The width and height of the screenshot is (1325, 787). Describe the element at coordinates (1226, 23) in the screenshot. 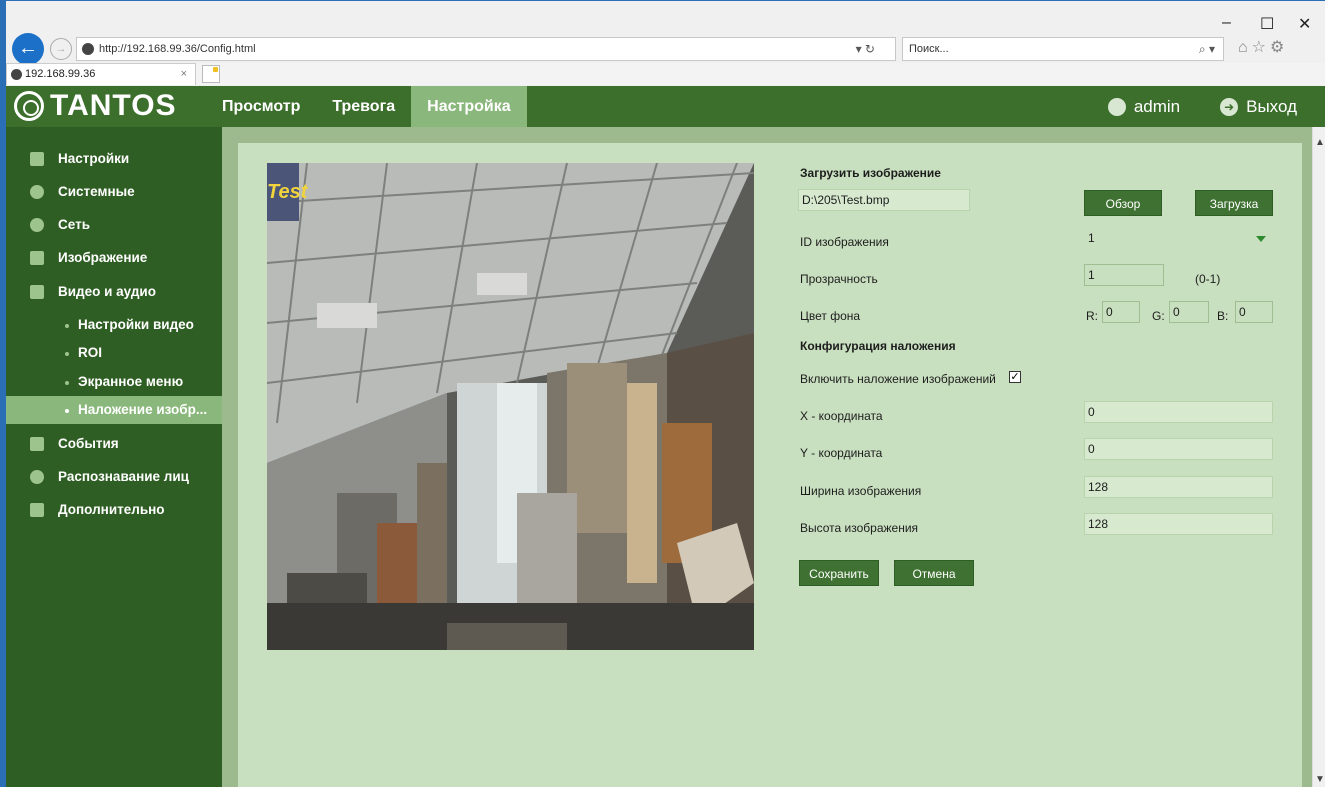

I see `minimize-button: –` at that location.